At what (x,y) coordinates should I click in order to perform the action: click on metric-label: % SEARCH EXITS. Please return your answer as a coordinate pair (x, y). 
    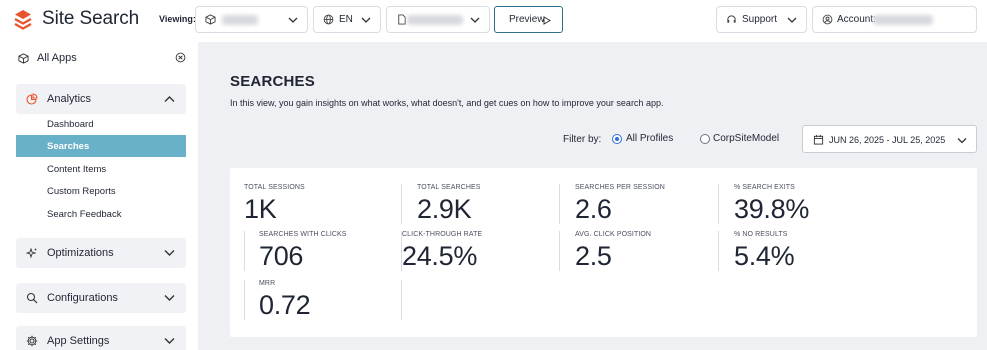
    Looking at the image, I should click on (764, 187).